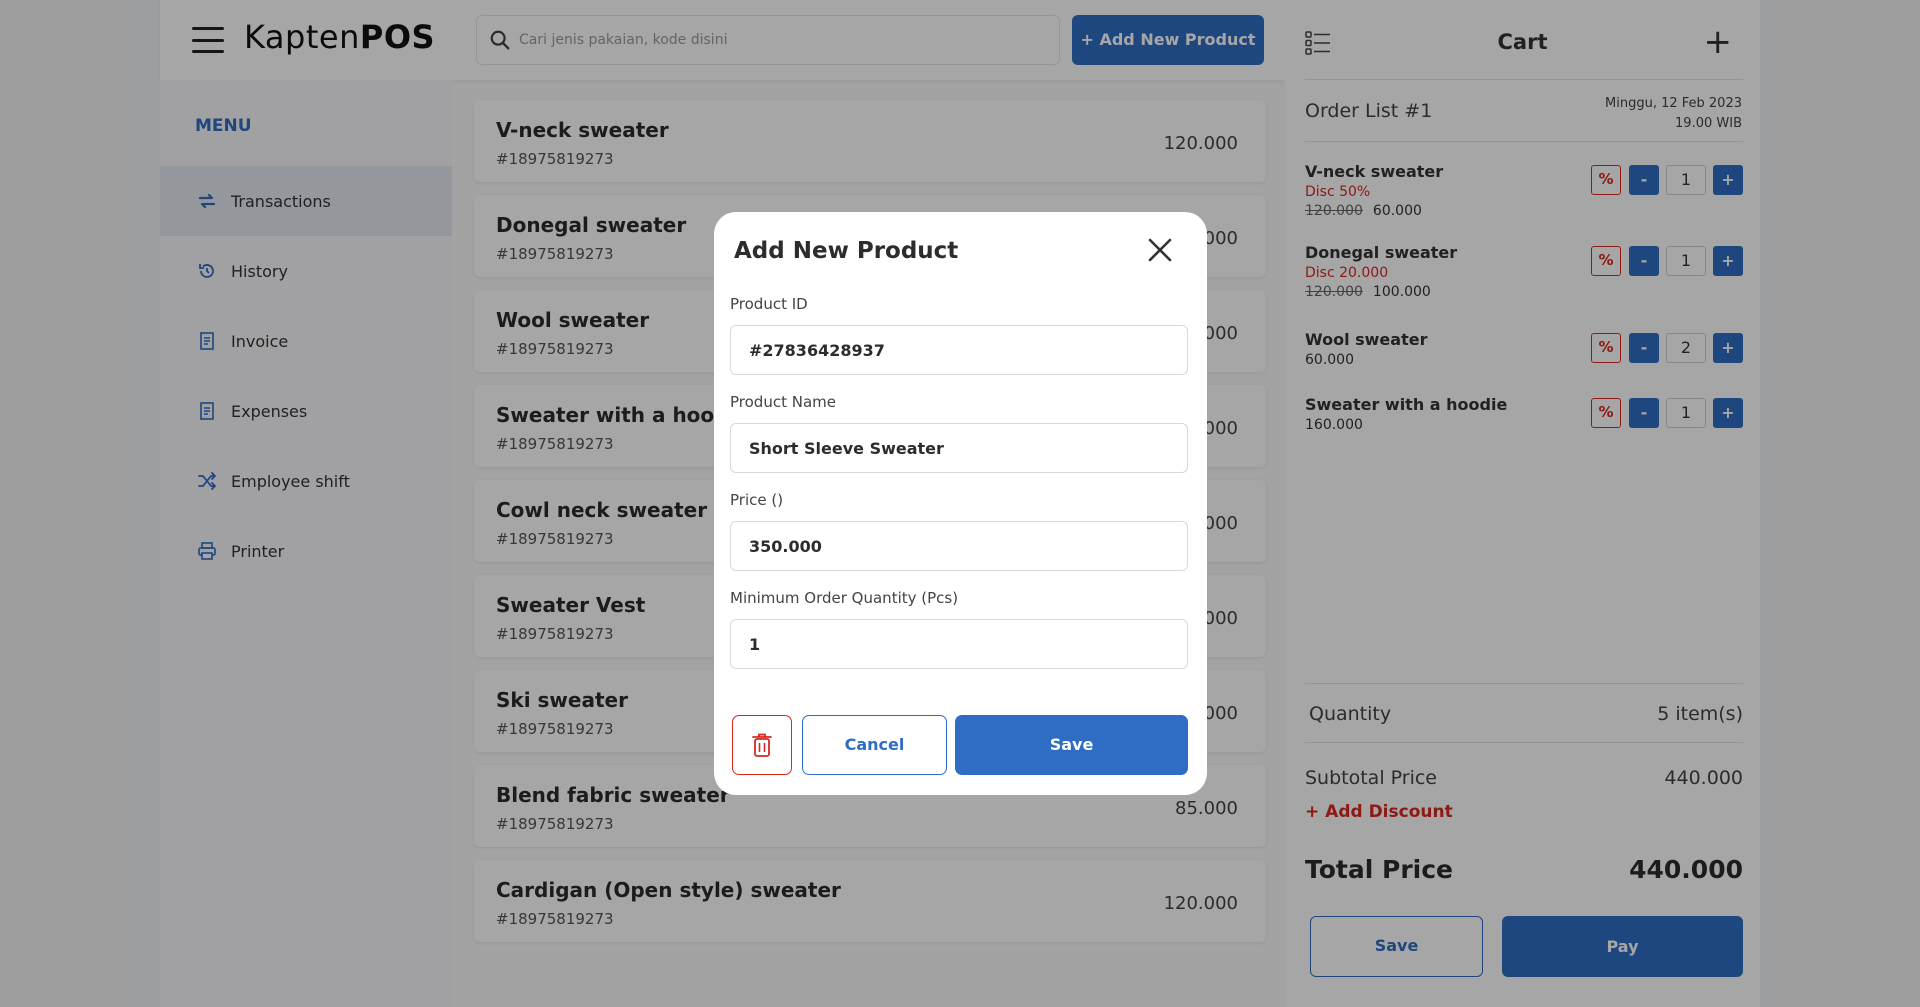 The width and height of the screenshot is (1920, 1007). I want to click on close-icon, so click(1160, 250).